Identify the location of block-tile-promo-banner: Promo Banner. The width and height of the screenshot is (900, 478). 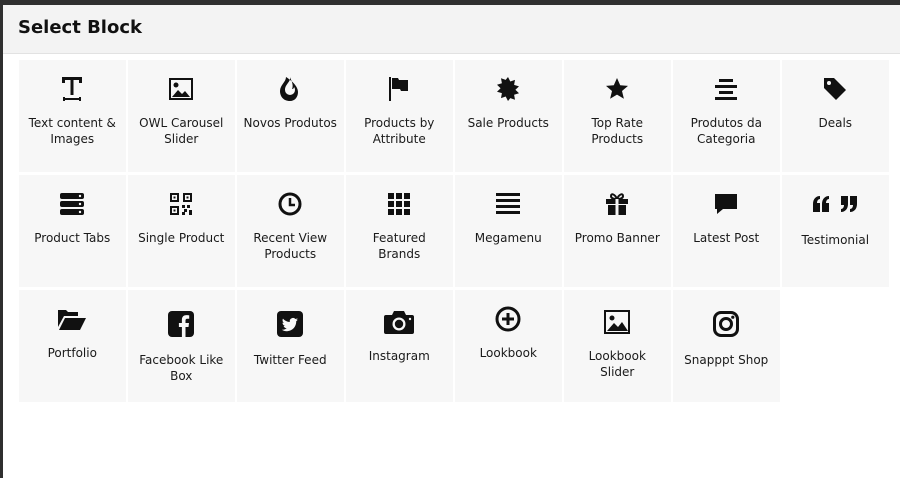
(617, 231).